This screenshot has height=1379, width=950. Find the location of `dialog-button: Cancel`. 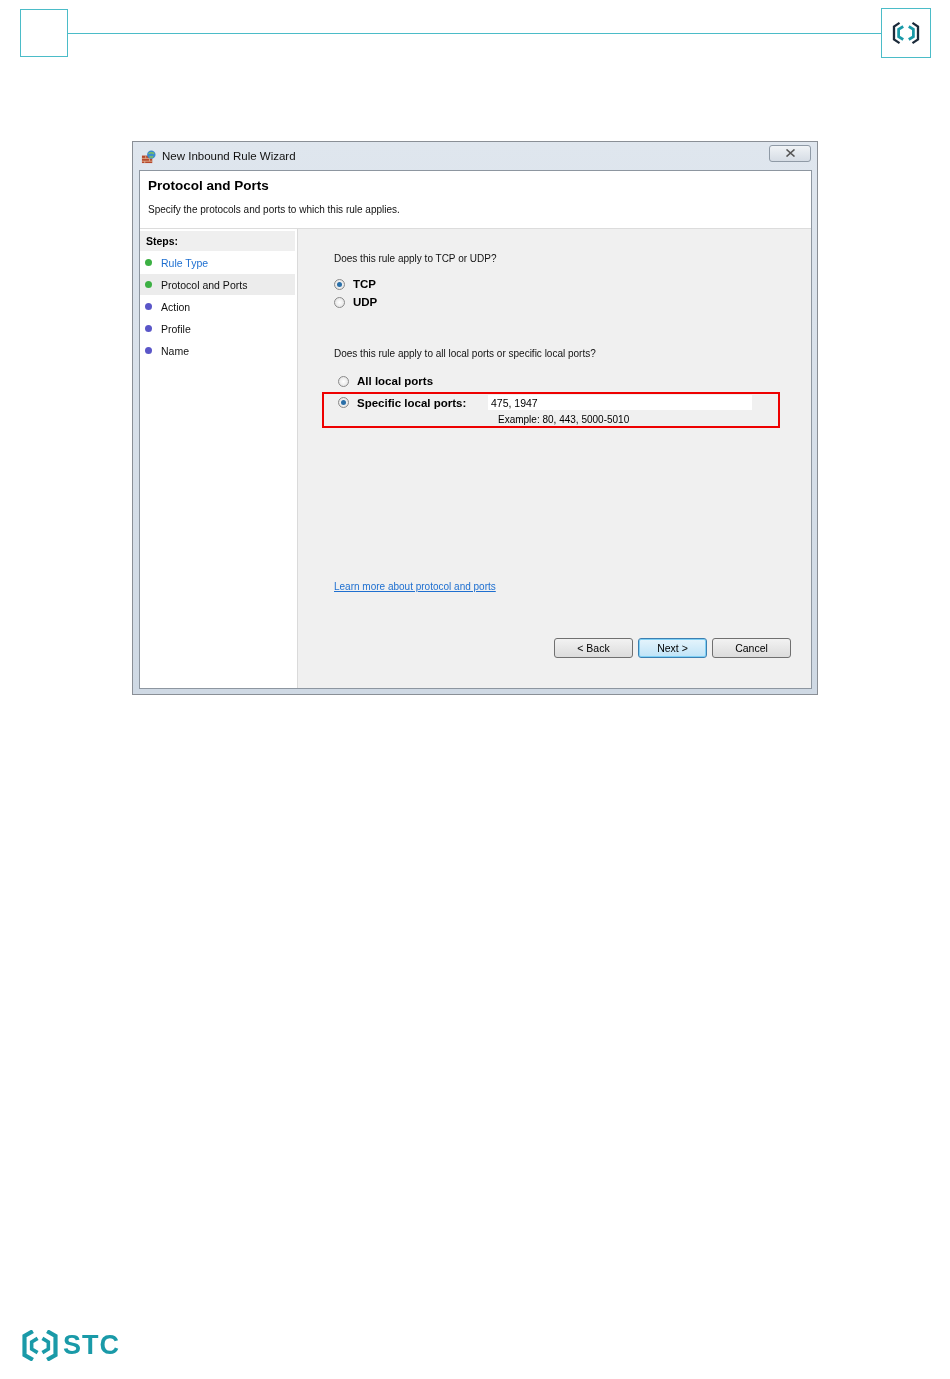

dialog-button: Cancel is located at coordinates (751, 648).